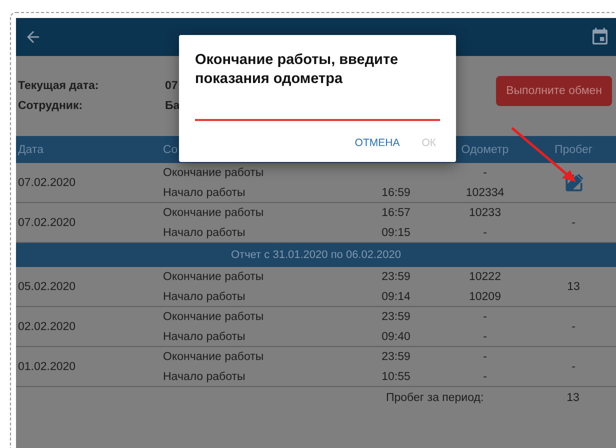  Describe the element at coordinates (485, 150) in the screenshot. I see `column-header: Одометр` at that location.